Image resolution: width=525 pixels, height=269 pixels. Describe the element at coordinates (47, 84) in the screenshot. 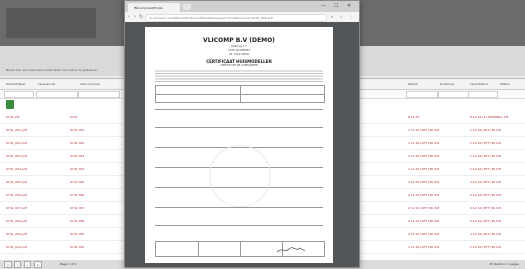

I see `col-supplier: Leverancier` at that location.